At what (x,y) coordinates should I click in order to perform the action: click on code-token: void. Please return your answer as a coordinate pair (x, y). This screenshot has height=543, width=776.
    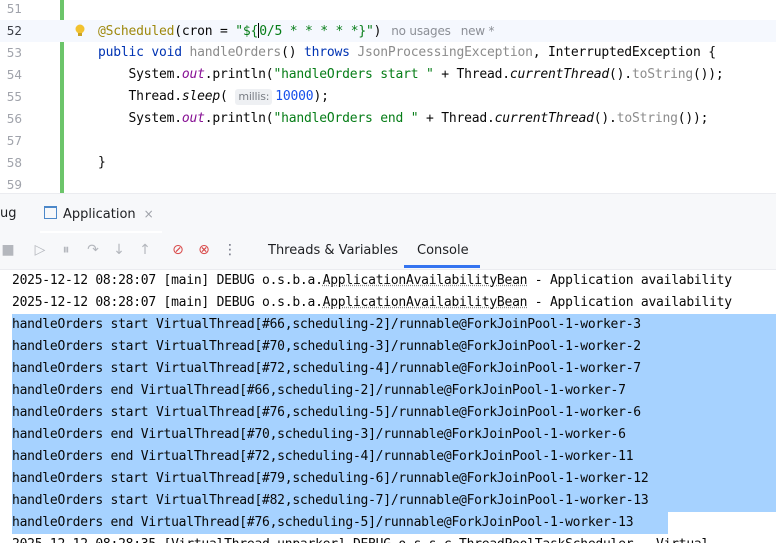
    Looking at the image, I should click on (170, 52).